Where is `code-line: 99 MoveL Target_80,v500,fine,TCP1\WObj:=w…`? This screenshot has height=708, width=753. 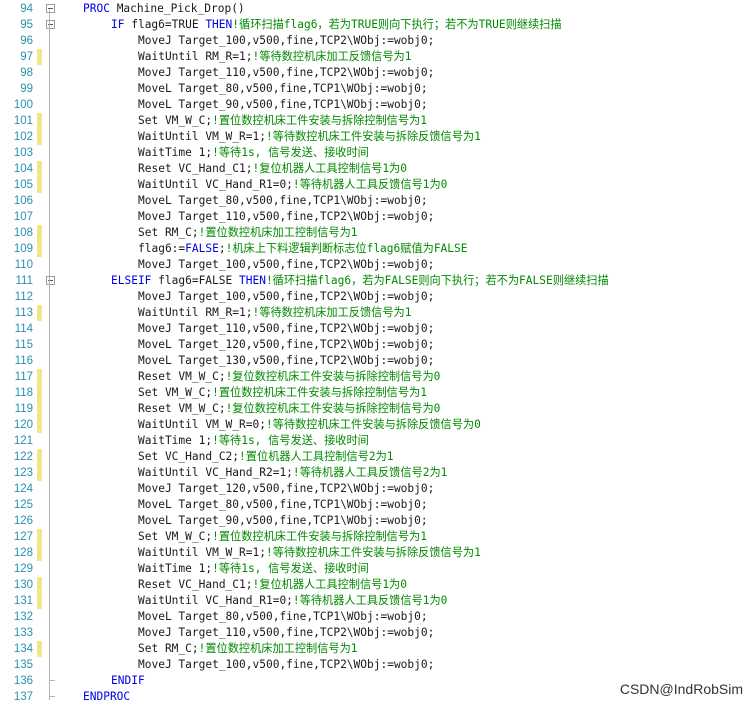
code-line: 99 MoveL Target_80,v500,fine,TCP1\WObj:=w… is located at coordinates (376, 89).